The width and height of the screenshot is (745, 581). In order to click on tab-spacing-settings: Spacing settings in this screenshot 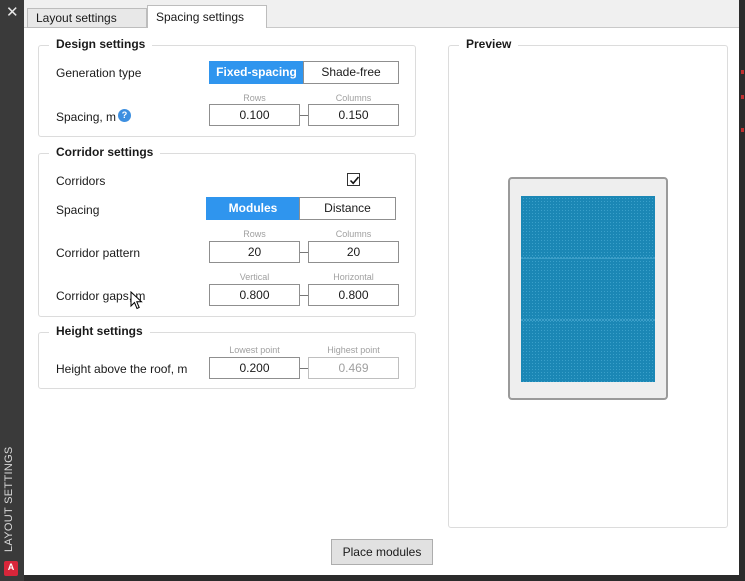, I will do `click(207, 17)`.